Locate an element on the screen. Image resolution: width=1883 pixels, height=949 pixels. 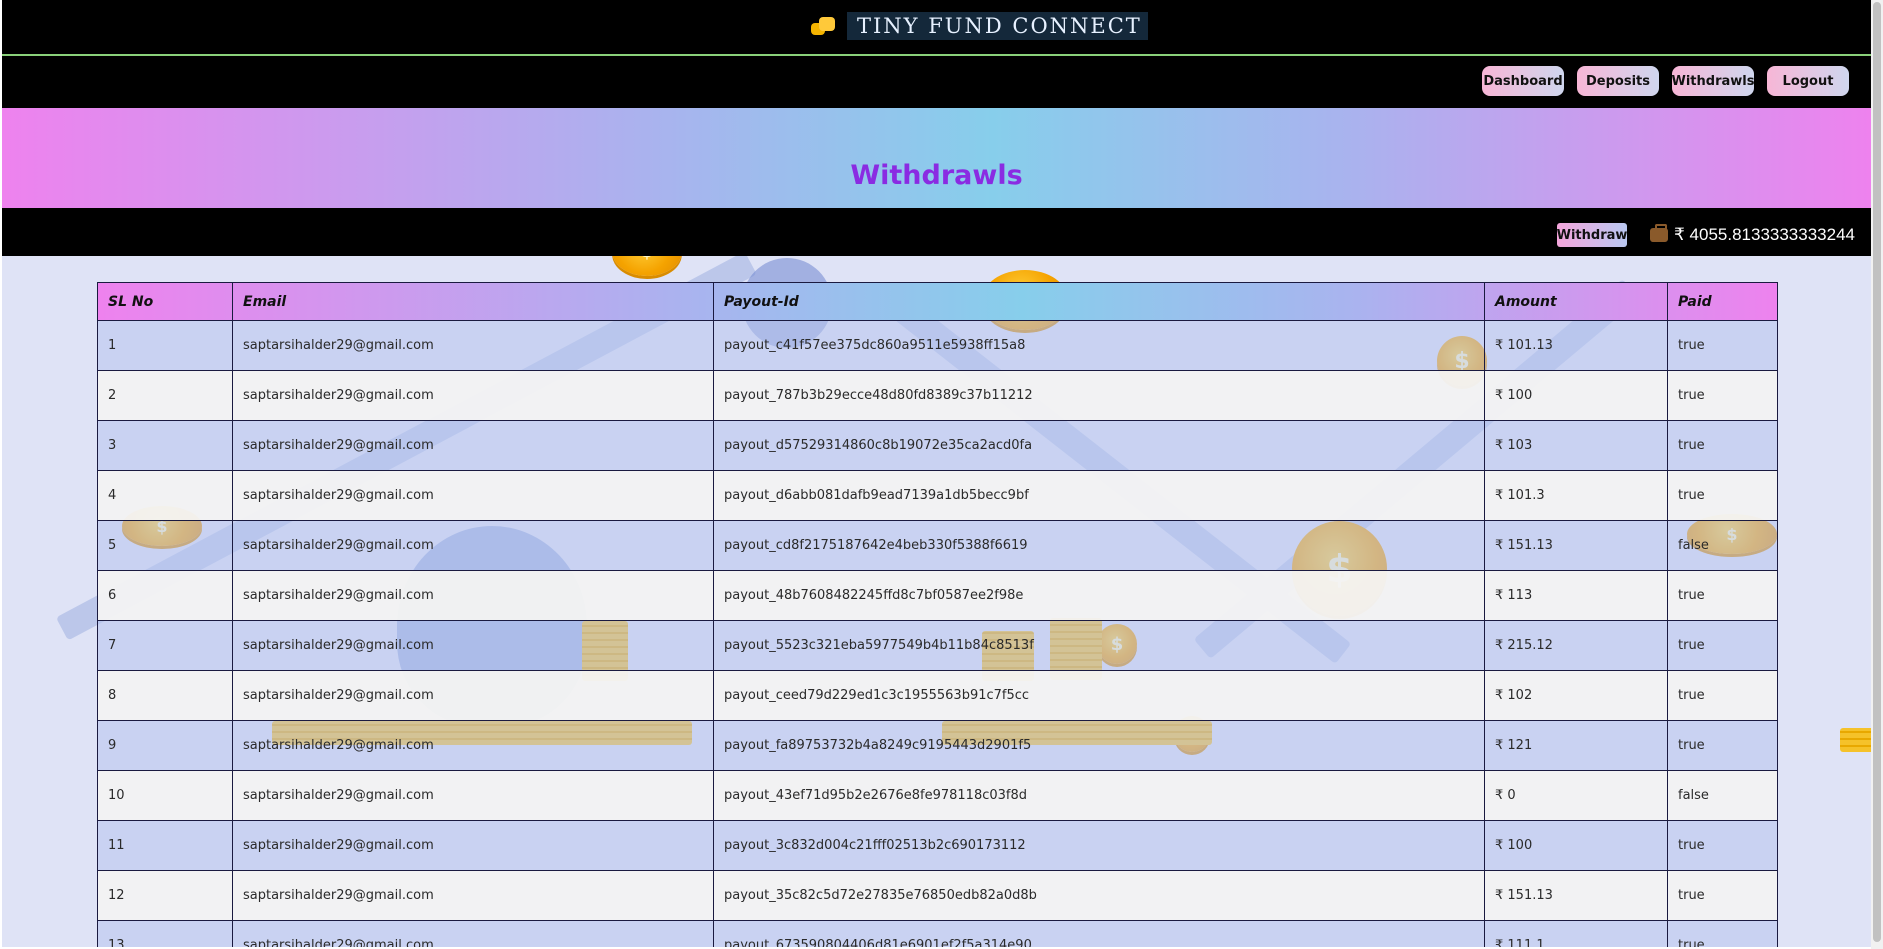
withdraw-button: Withdraw is located at coordinates (1592, 235).